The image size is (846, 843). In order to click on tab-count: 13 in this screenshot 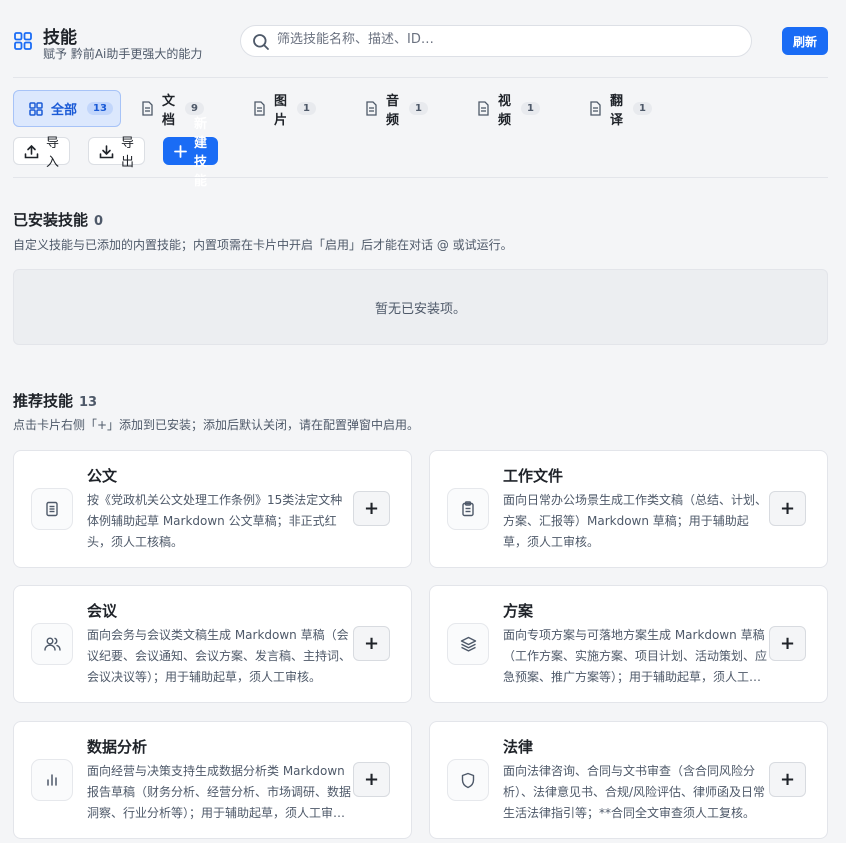, I will do `click(100, 108)`.